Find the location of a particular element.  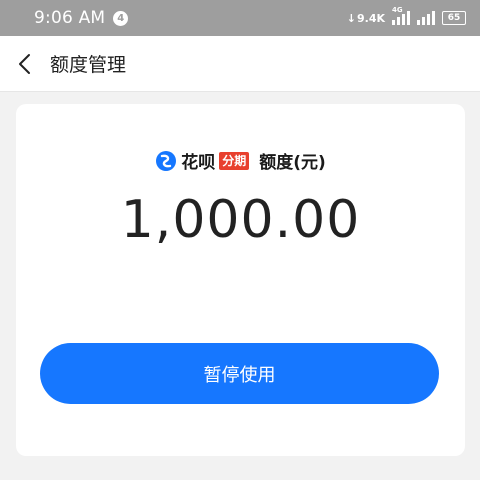

net-speed-value: 9.4K is located at coordinates (370, 18).